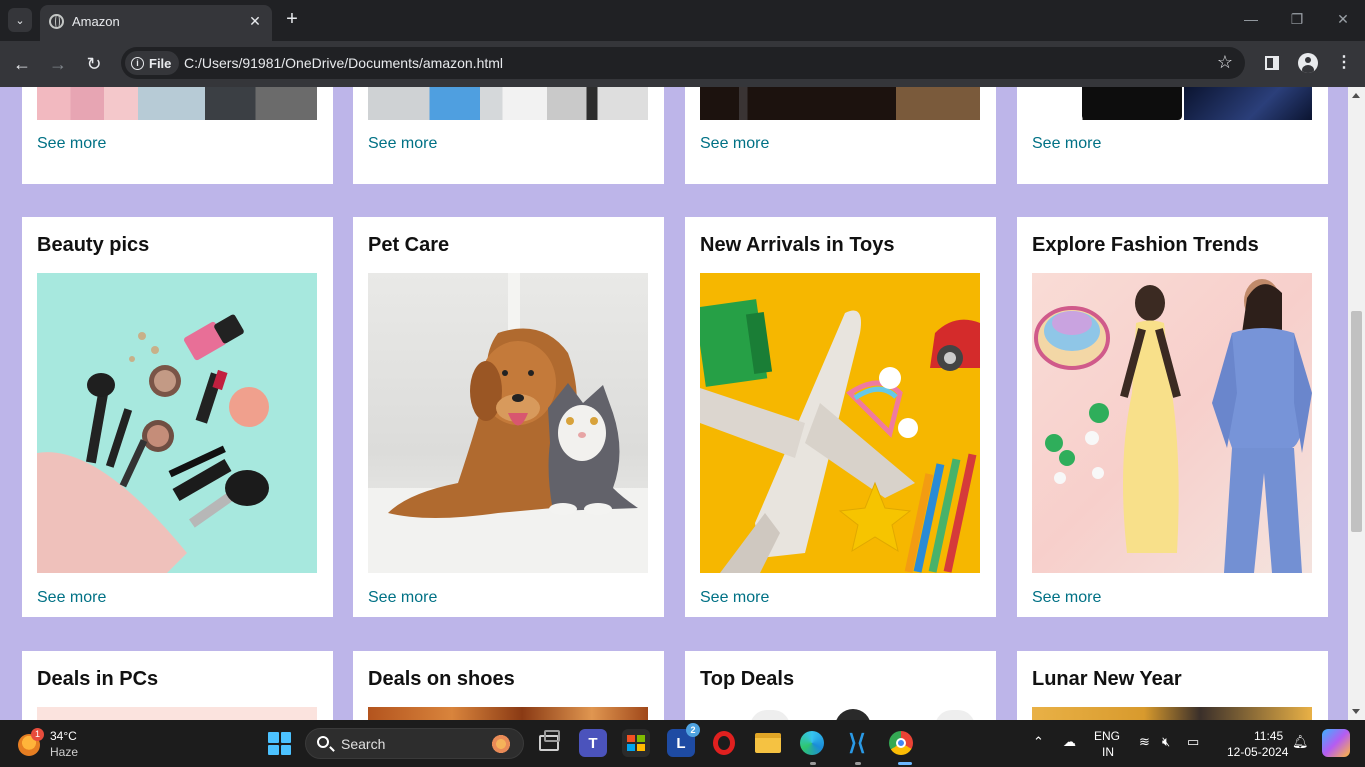 This screenshot has width=1365, height=767. I want to click on card-top-deals: Top Deals, so click(840, 685).